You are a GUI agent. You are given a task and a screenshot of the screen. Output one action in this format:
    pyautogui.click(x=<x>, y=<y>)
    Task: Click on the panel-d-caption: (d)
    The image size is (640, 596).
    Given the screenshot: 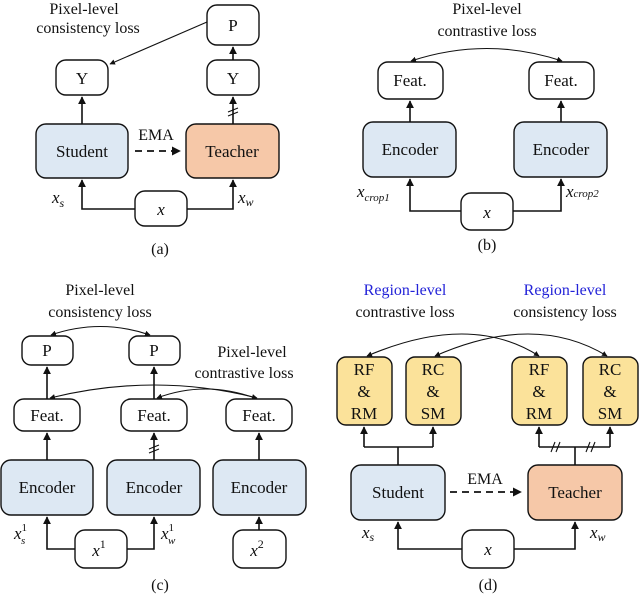 What is the action you would take?
    pyautogui.click(x=488, y=585)
    